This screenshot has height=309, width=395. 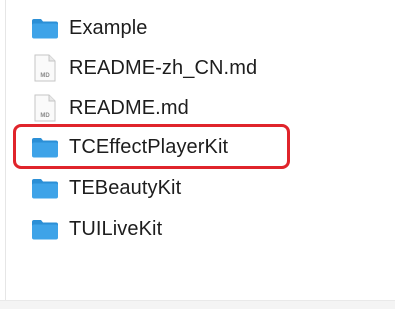 I want to click on file-row-readme: MD README.md, so click(x=109, y=108).